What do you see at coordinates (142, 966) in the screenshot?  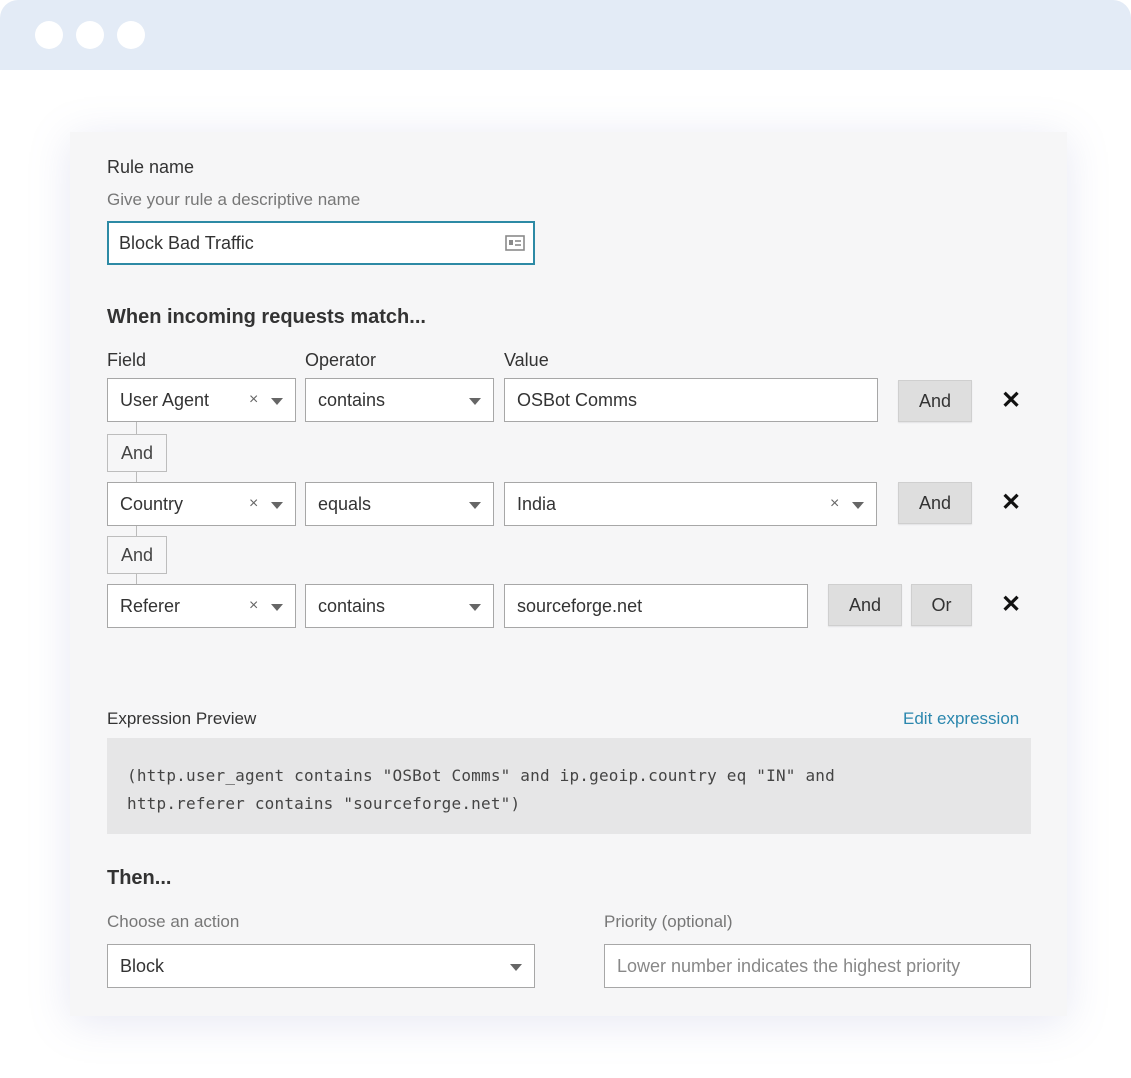 I see `action-select-value: Block` at bounding box center [142, 966].